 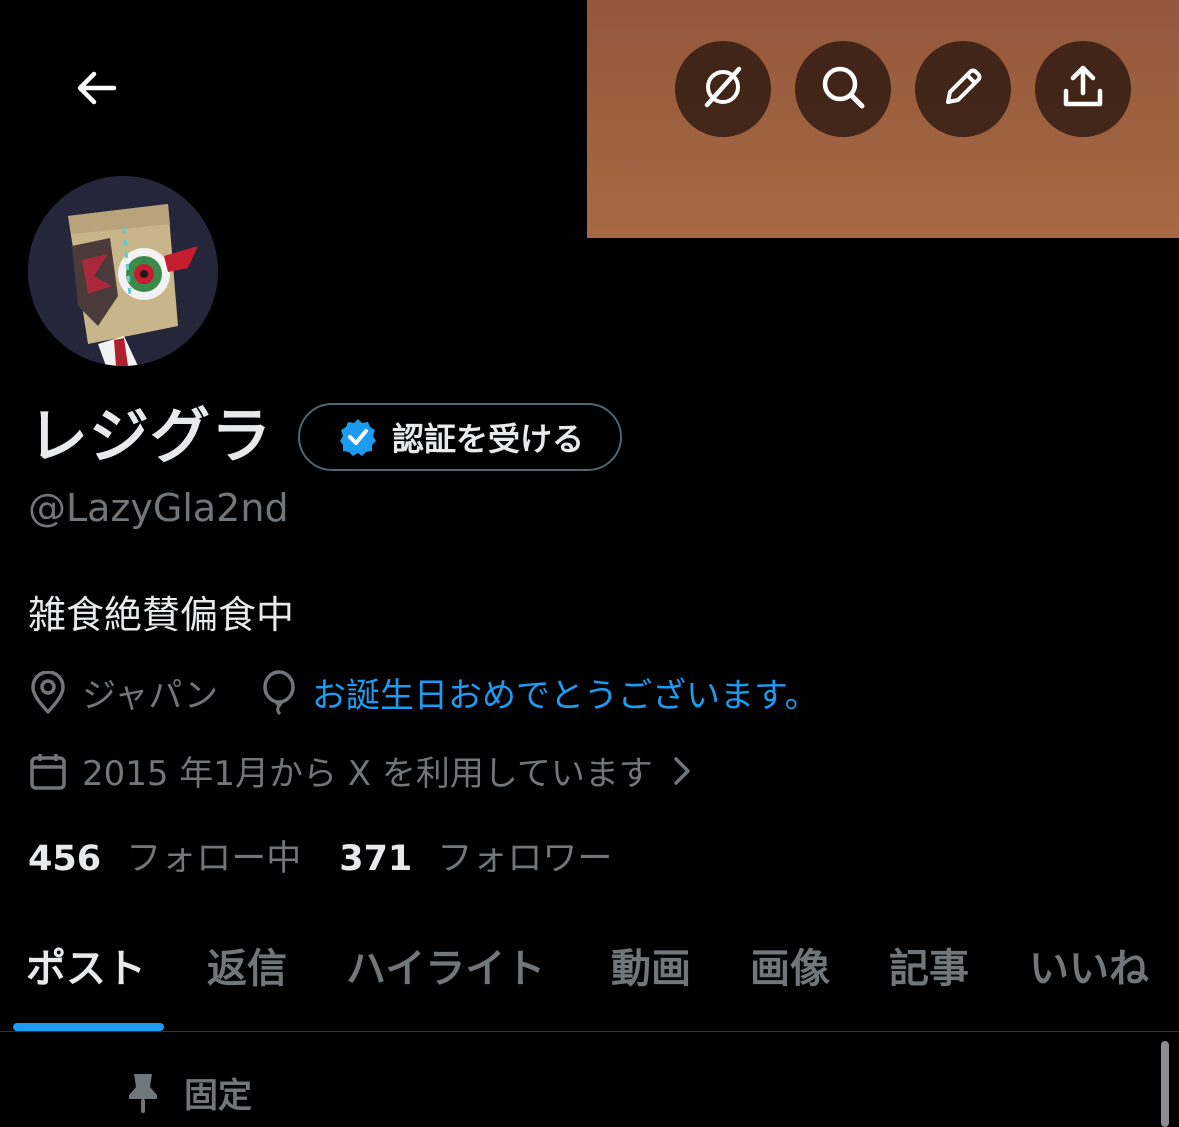 I want to click on calendar-icon, so click(x=48, y=771).